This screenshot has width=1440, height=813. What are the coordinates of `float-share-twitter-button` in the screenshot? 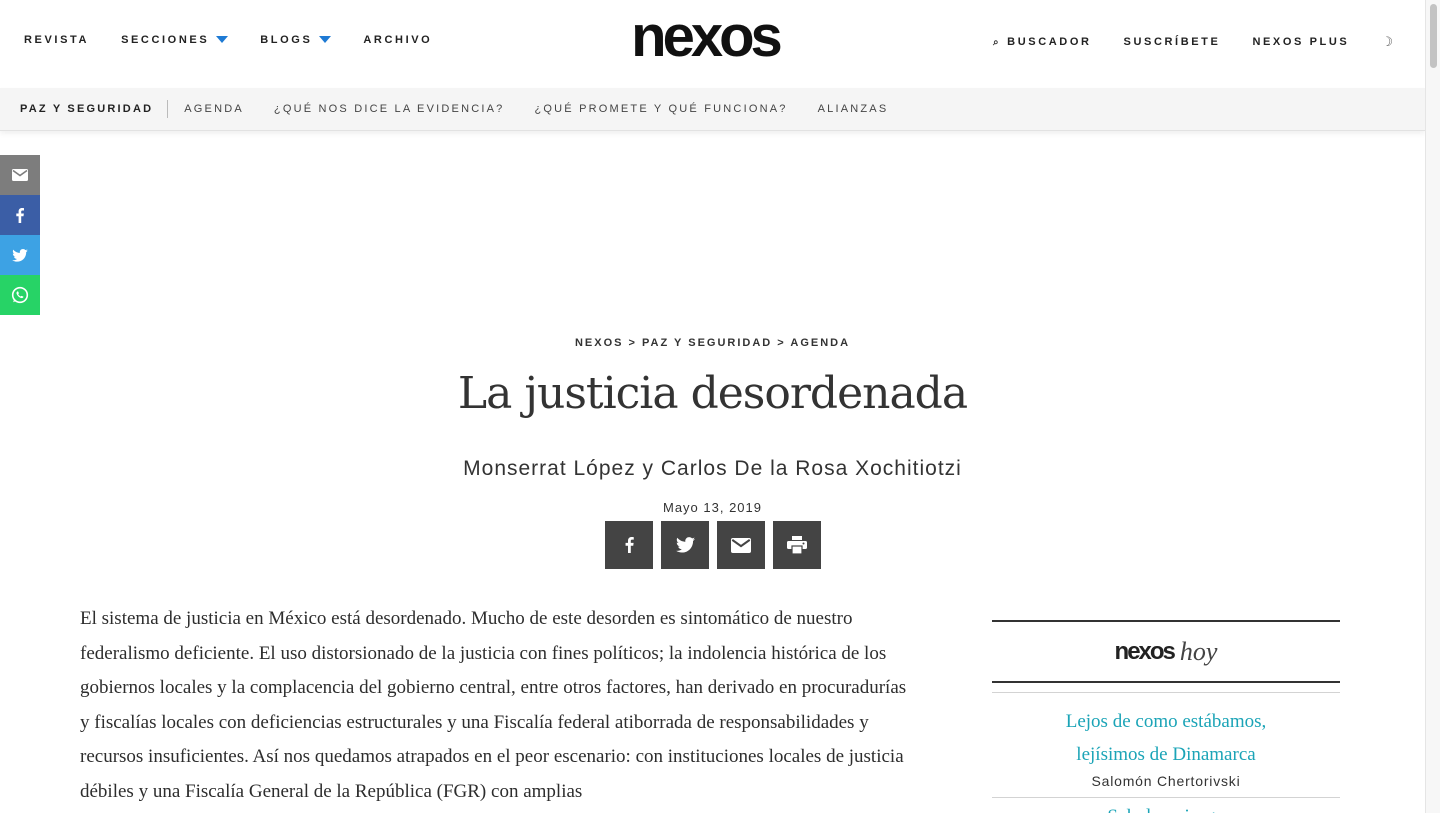 It's located at (20, 255).